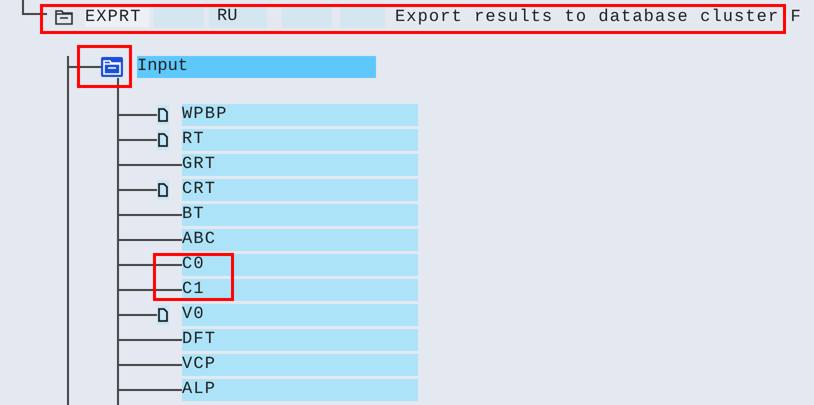 This screenshot has height=405, width=814. What do you see at coordinates (300, 339) in the screenshot?
I see `node-label: DFT` at bounding box center [300, 339].